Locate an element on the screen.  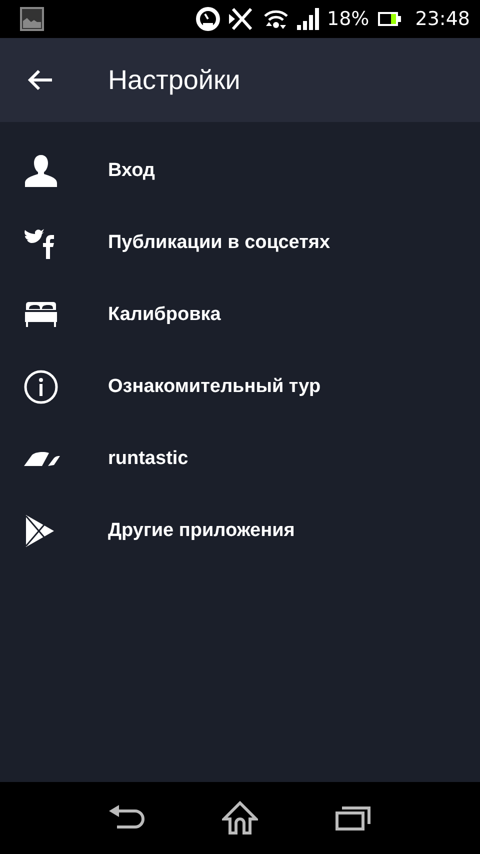
menu-item: runtastic is located at coordinates (148, 459).